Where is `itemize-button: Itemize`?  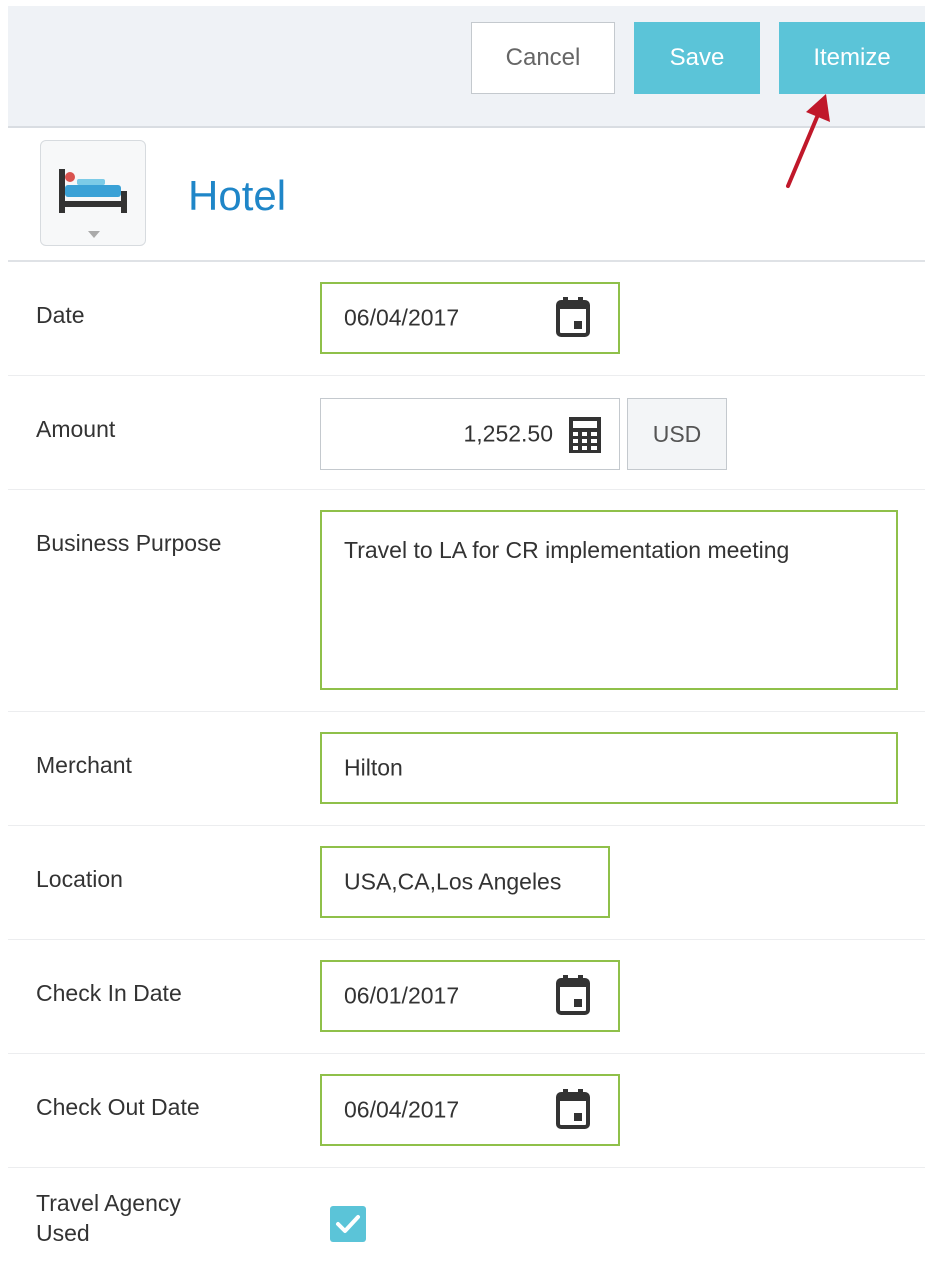 itemize-button: Itemize is located at coordinates (852, 58).